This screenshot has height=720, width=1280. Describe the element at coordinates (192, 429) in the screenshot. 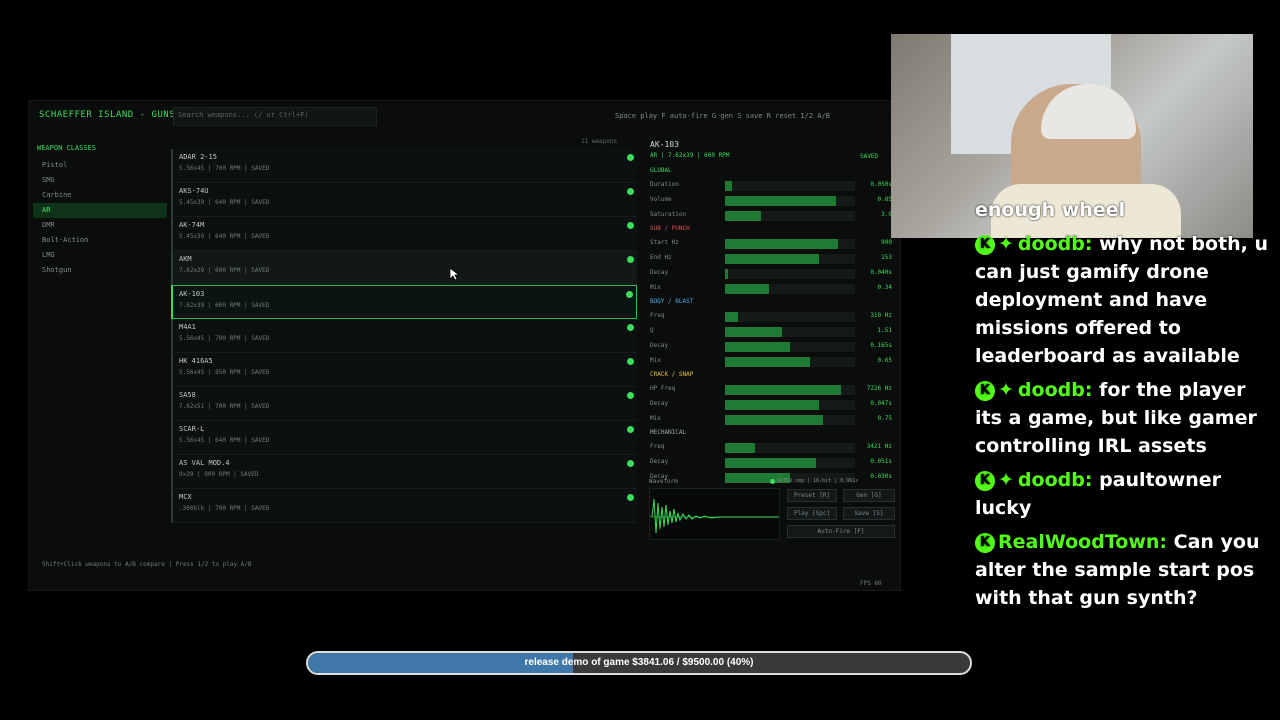

I see `weapon-name: SCAR-L` at that location.